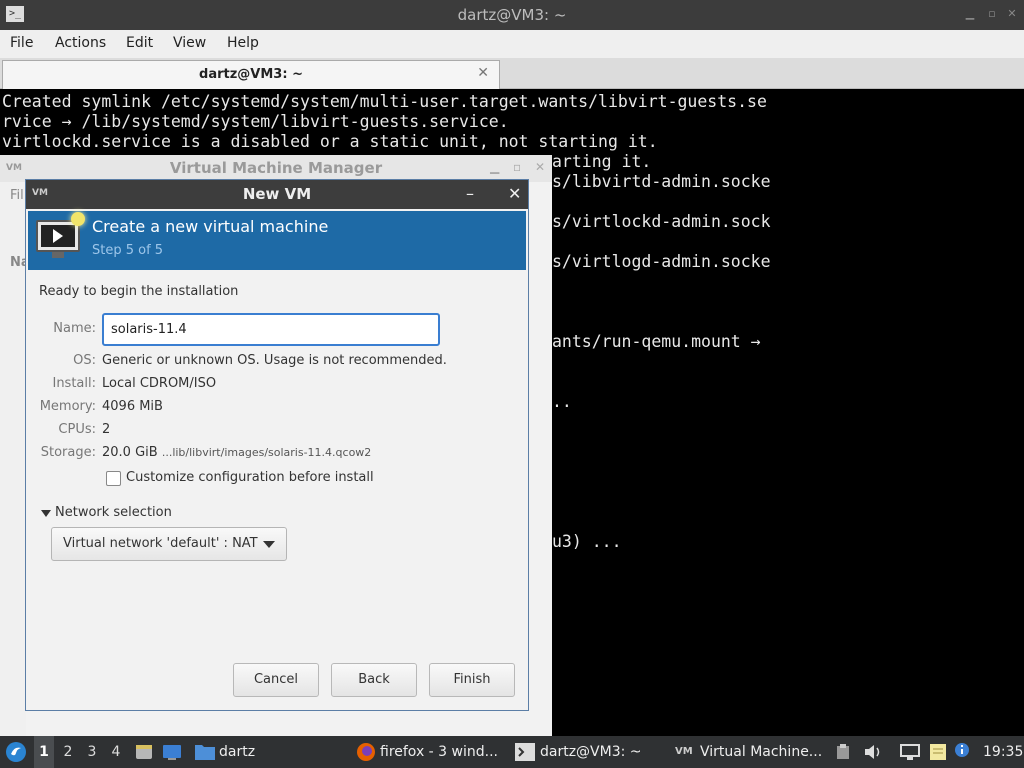 The width and height of the screenshot is (1024, 768). I want to click on network-selection-label: Network selection, so click(113, 512).